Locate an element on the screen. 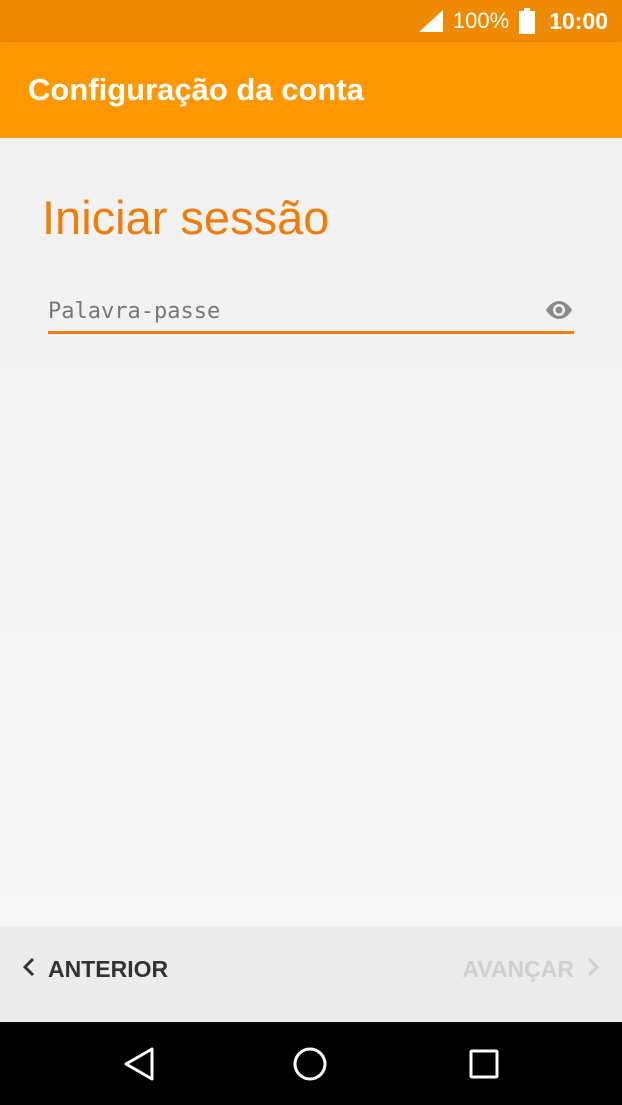 Image resolution: width=622 pixels, height=1105 pixels. battery-percent: 100% is located at coordinates (481, 20).